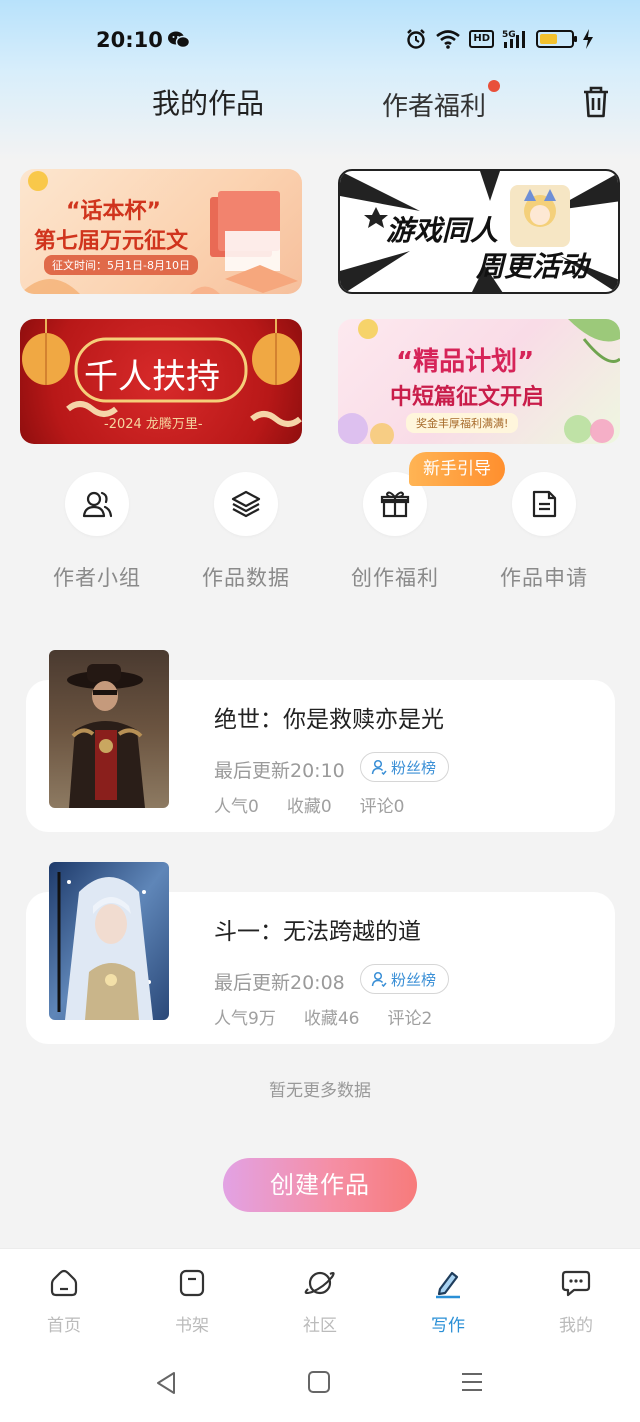  Describe the element at coordinates (317, 932) in the screenshot. I see `work-title: 斗一：无法跨越的道` at that location.